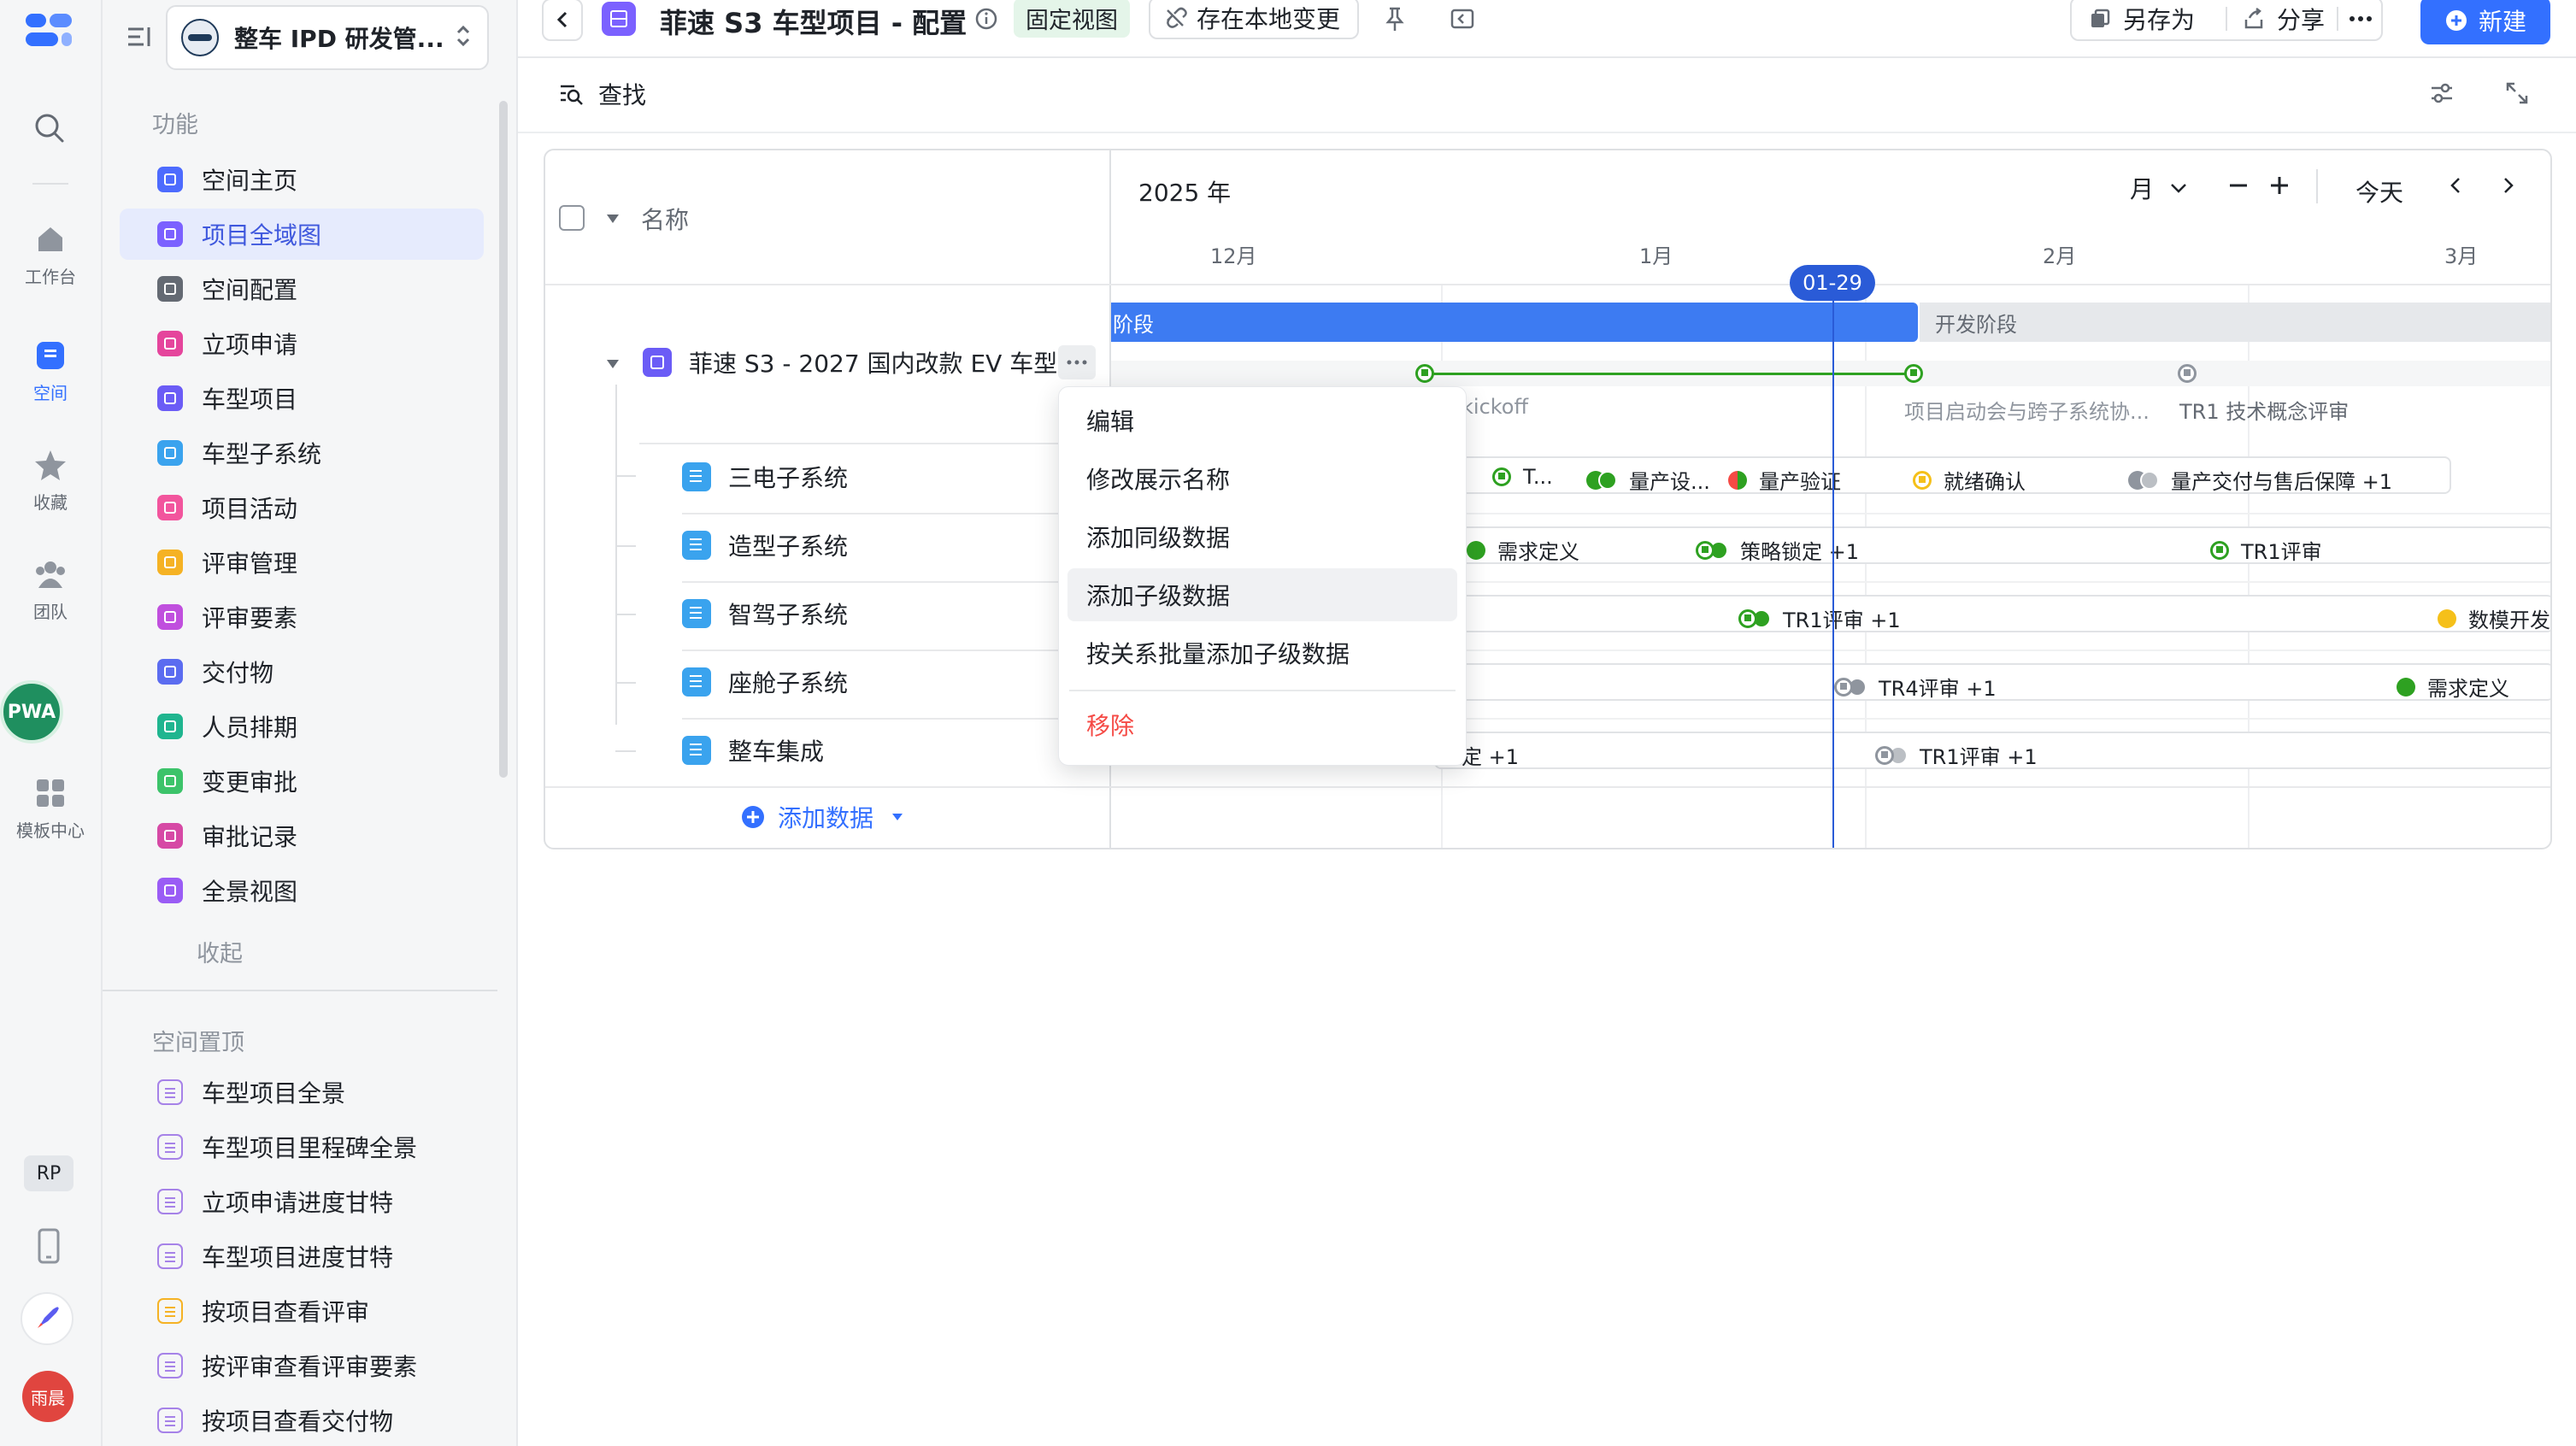  I want to click on menu-item-edit: 编辑, so click(1262, 420).